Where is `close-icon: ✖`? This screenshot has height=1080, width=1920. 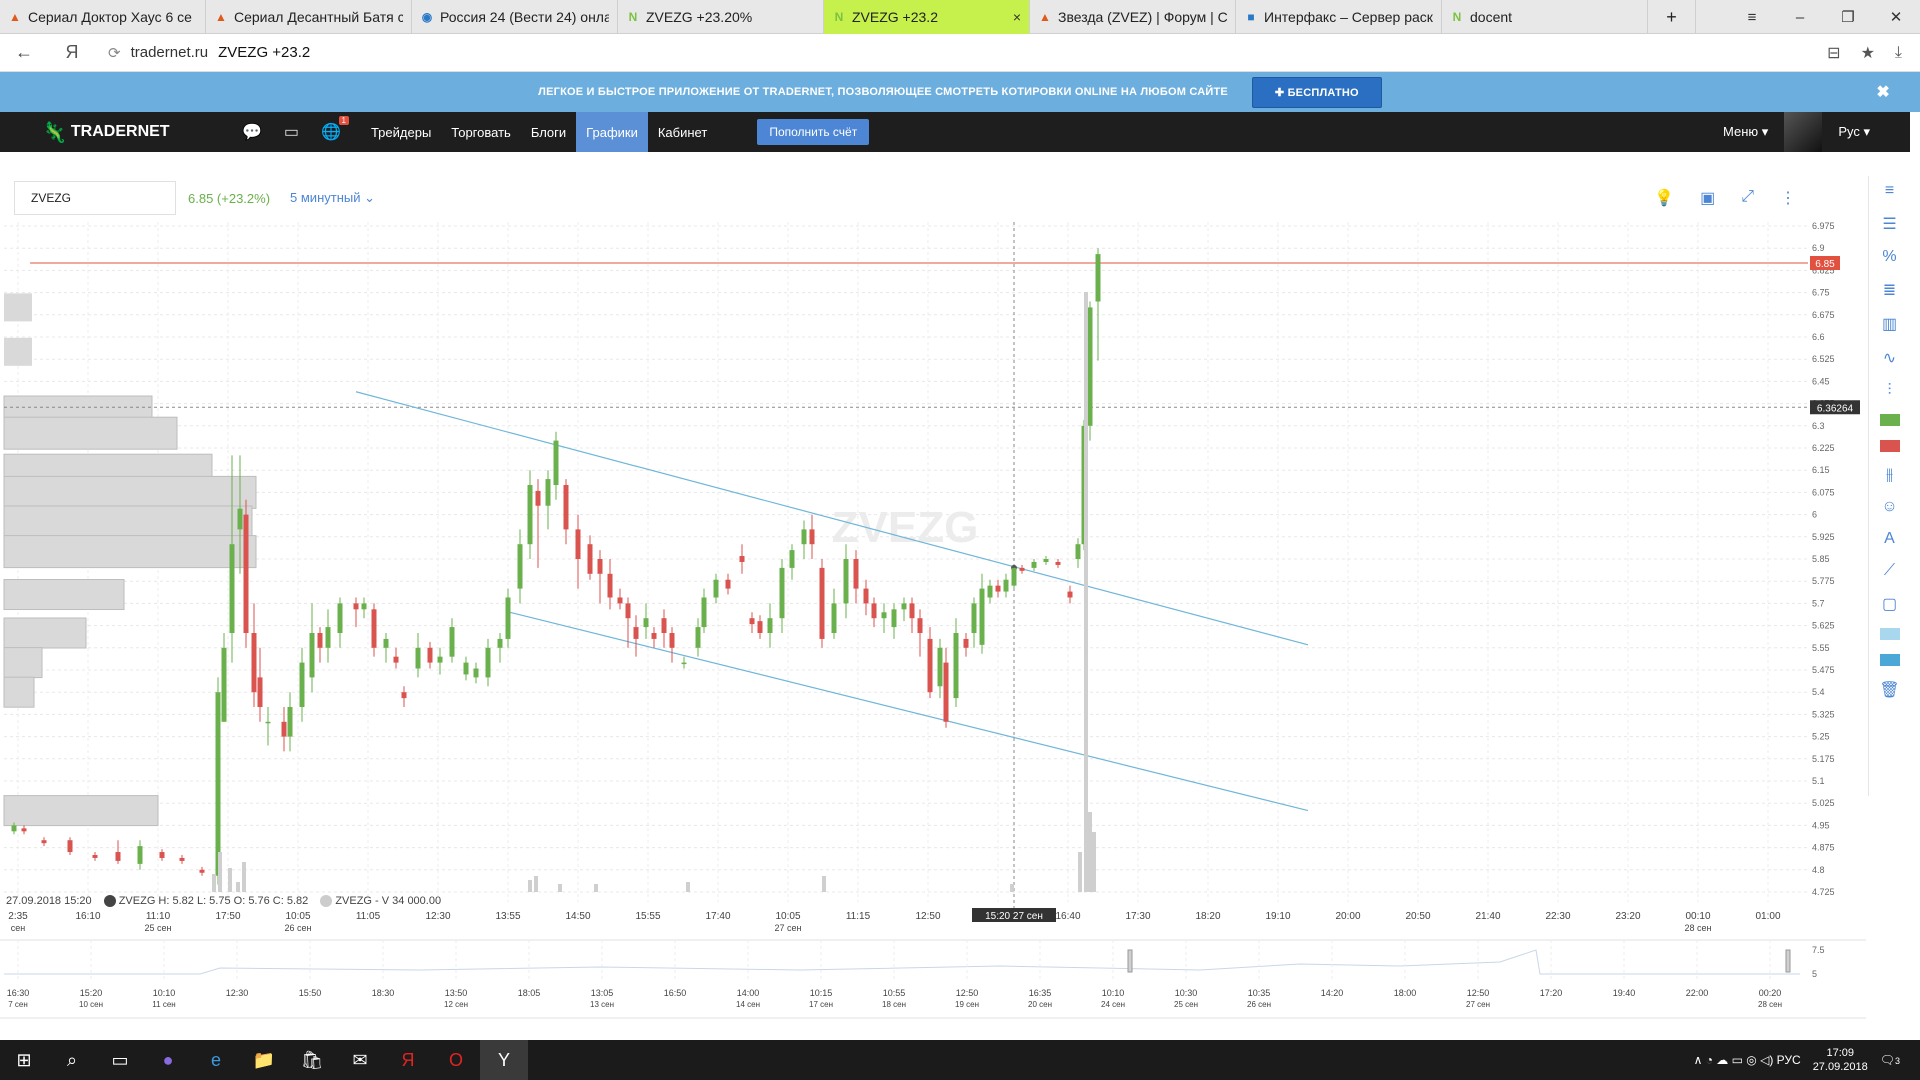
close-icon: ✖ is located at coordinates (1883, 92).